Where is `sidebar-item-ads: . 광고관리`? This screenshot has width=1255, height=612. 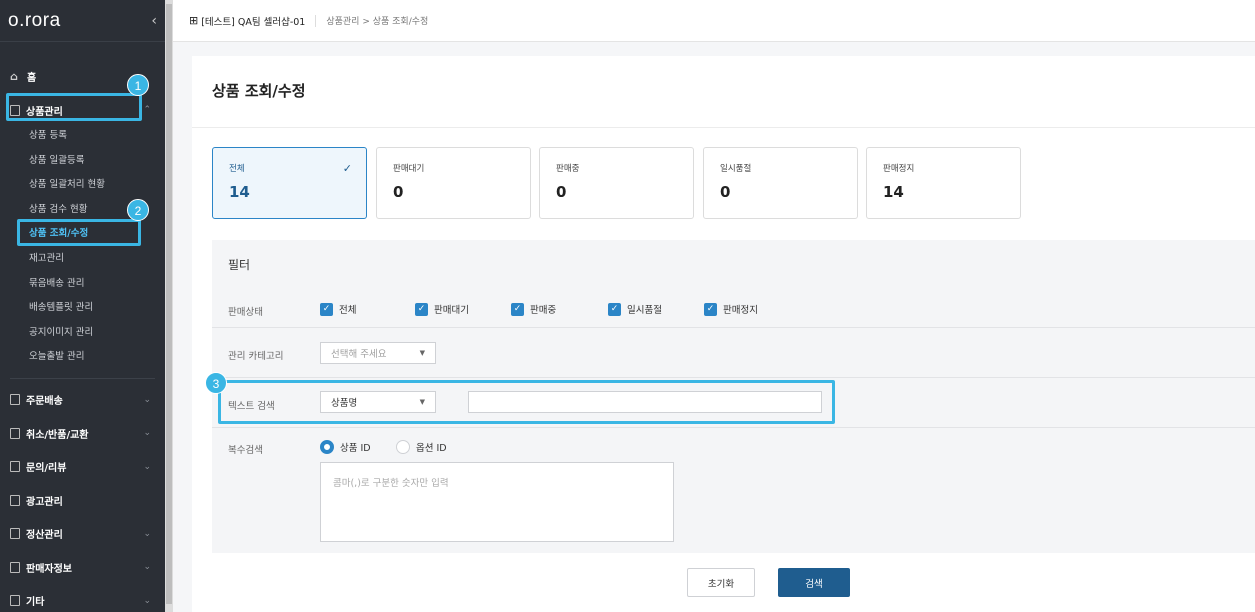 sidebar-item-ads: . 광고관리 is located at coordinates (82, 500).